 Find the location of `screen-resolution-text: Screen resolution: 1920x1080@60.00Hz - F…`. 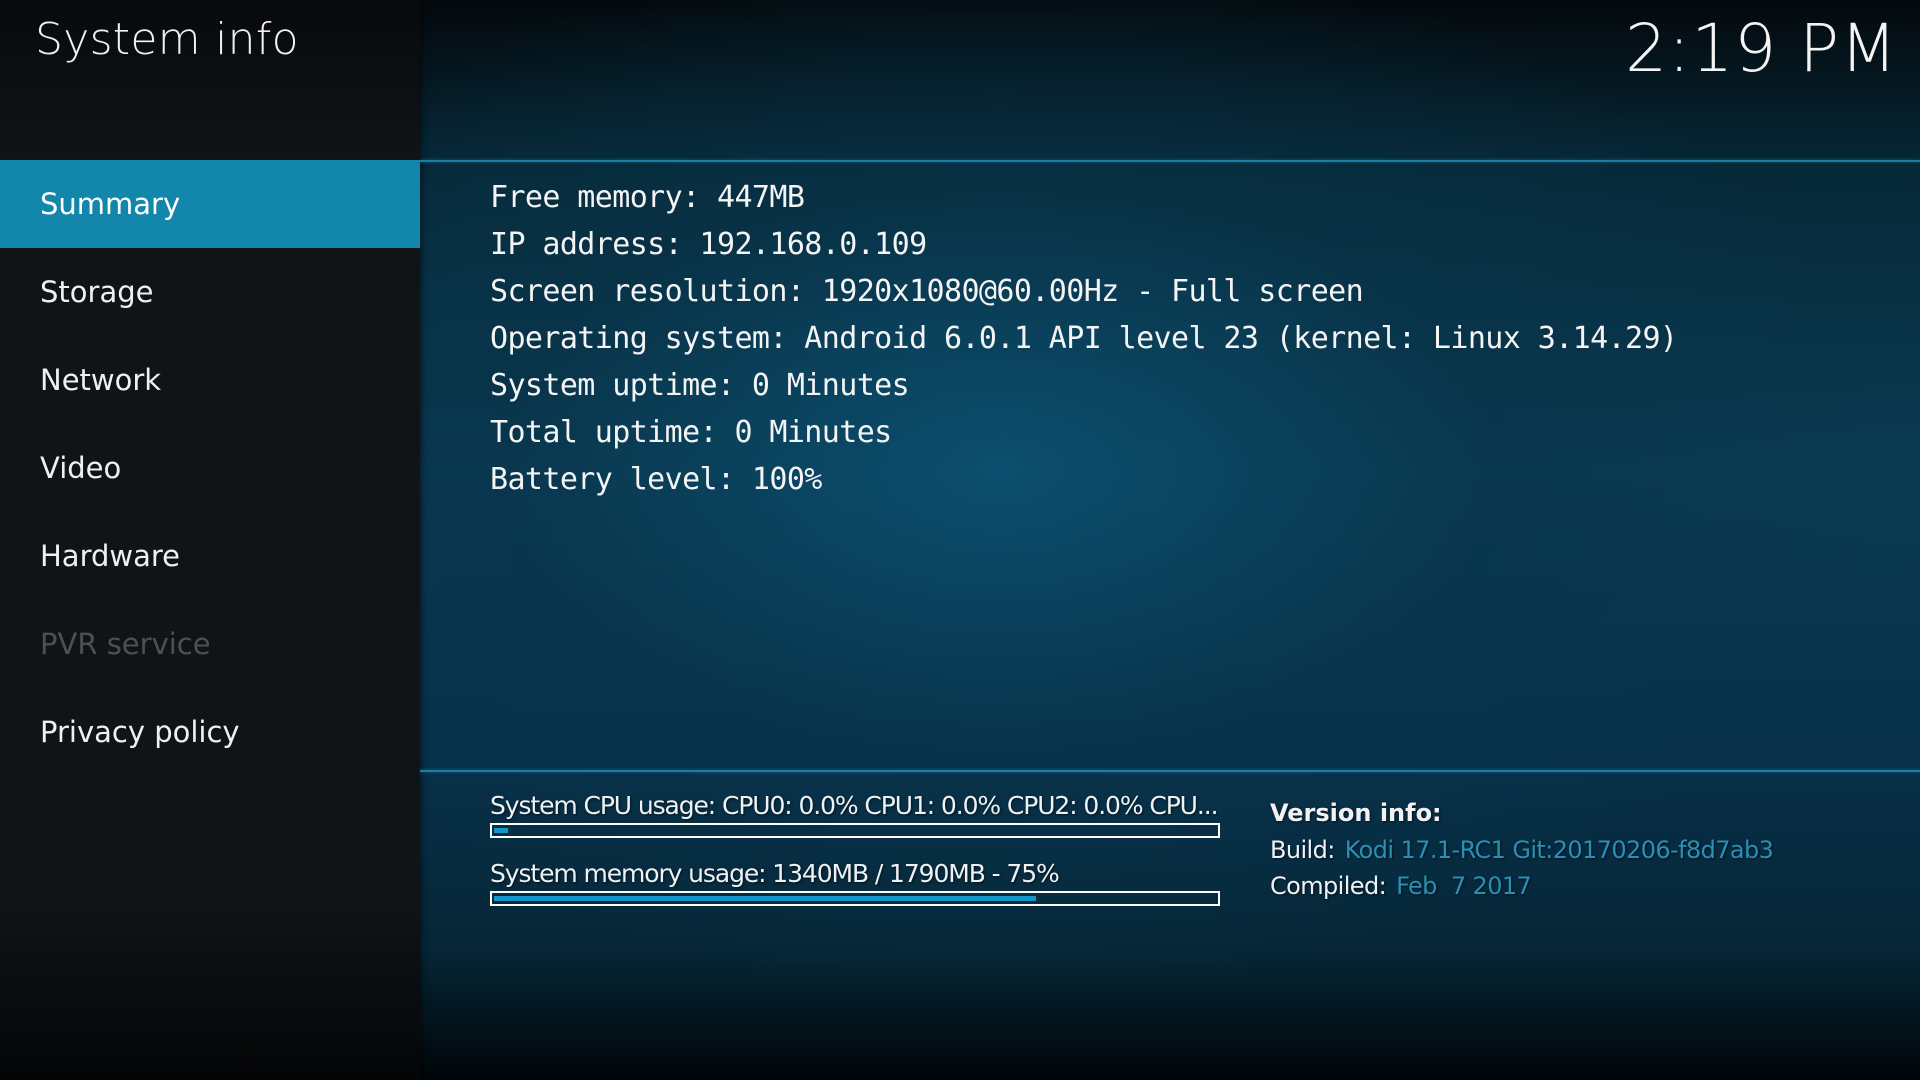

screen-resolution-text: Screen resolution: 1920x1080@60.00Hz - F… is located at coordinates (927, 291).